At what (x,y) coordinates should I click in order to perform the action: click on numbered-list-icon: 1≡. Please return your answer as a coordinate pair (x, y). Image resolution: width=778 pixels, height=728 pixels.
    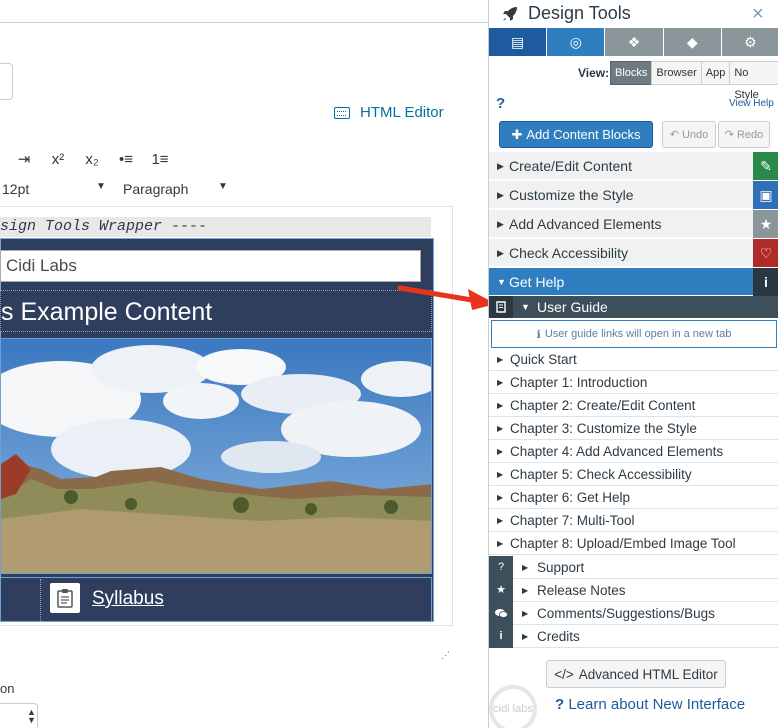
    Looking at the image, I should click on (160, 159).